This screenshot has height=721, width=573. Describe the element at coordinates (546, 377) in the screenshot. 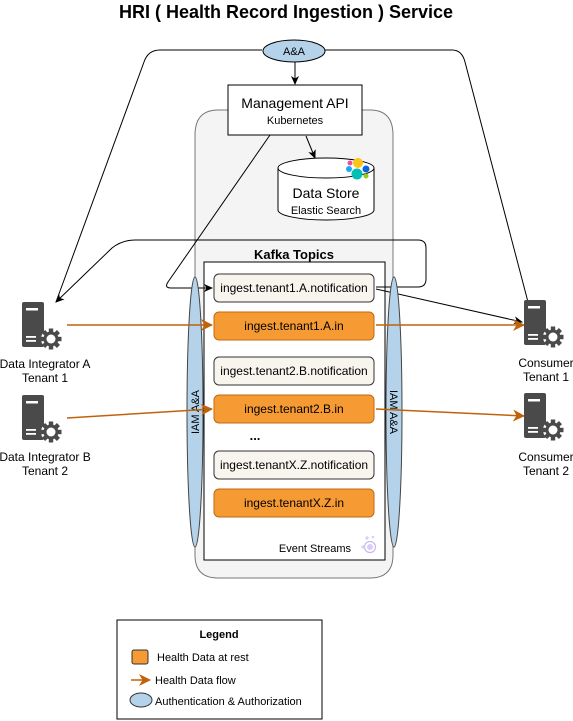

I see `consumer-tenant: Tenant 1` at that location.